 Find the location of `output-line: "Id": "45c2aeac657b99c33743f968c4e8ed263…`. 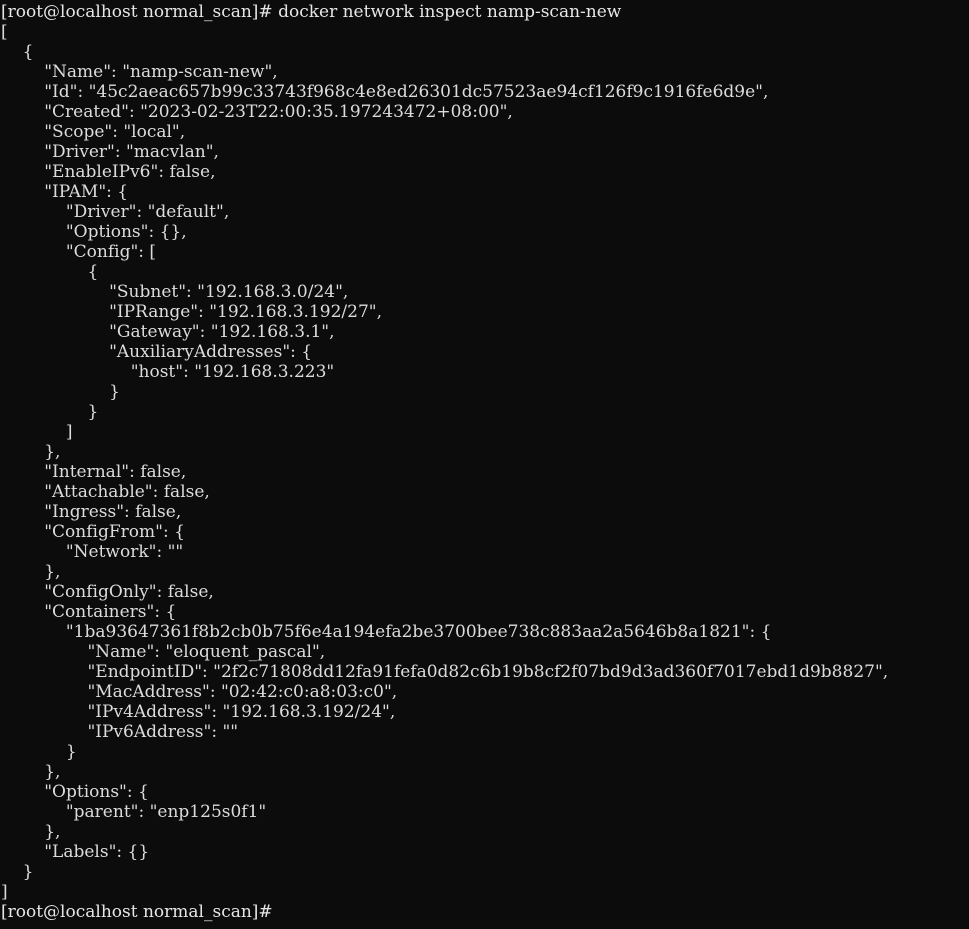

output-line: "Id": "45c2aeac657b99c33743f968c4e8ed263… is located at coordinates (385, 92).